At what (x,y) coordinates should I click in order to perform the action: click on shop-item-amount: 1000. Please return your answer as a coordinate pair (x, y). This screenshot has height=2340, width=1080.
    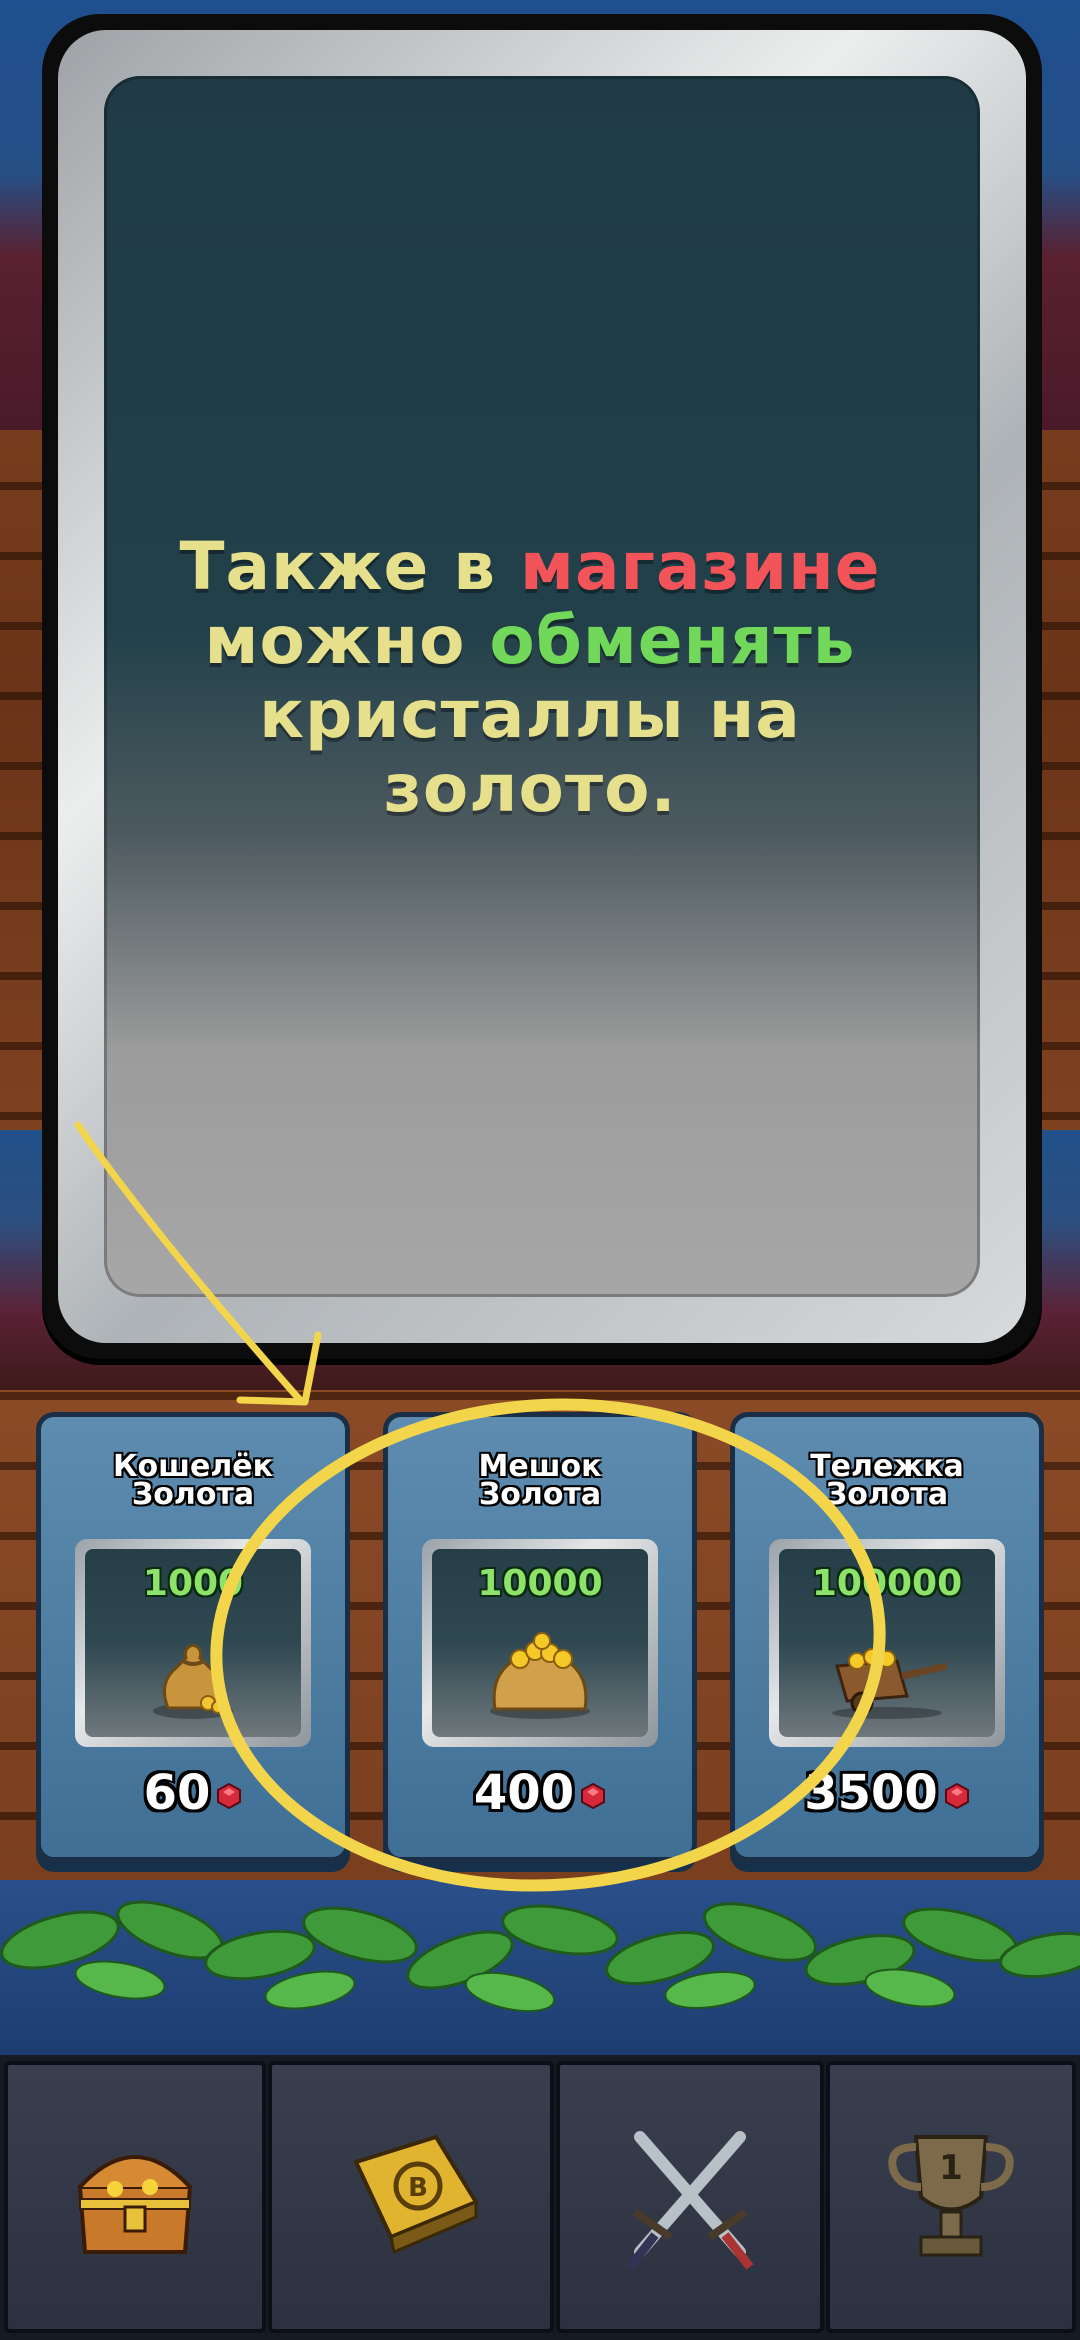
    Looking at the image, I should click on (193, 1583).